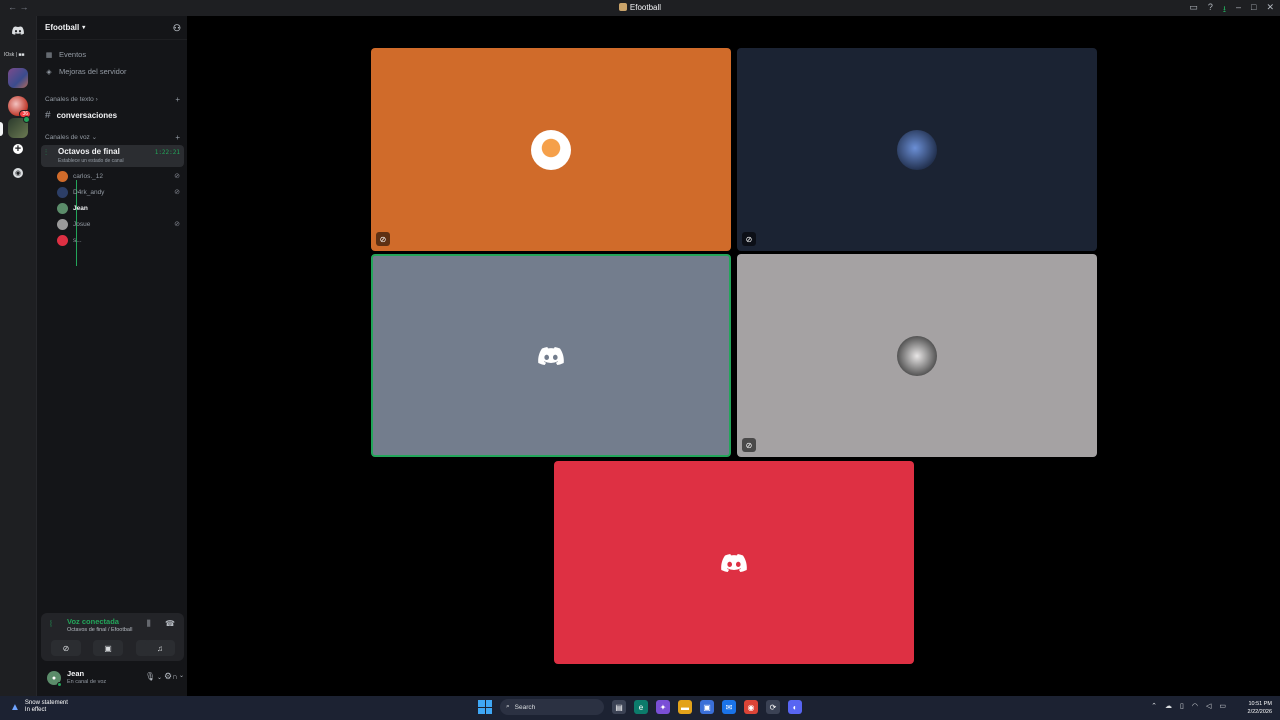 The image size is (1280, 720). What do you see at coordinates (795, 707) in the screenshot?
I see `discord-taskbar-icon: ◐` at bounding box center [795, 707].